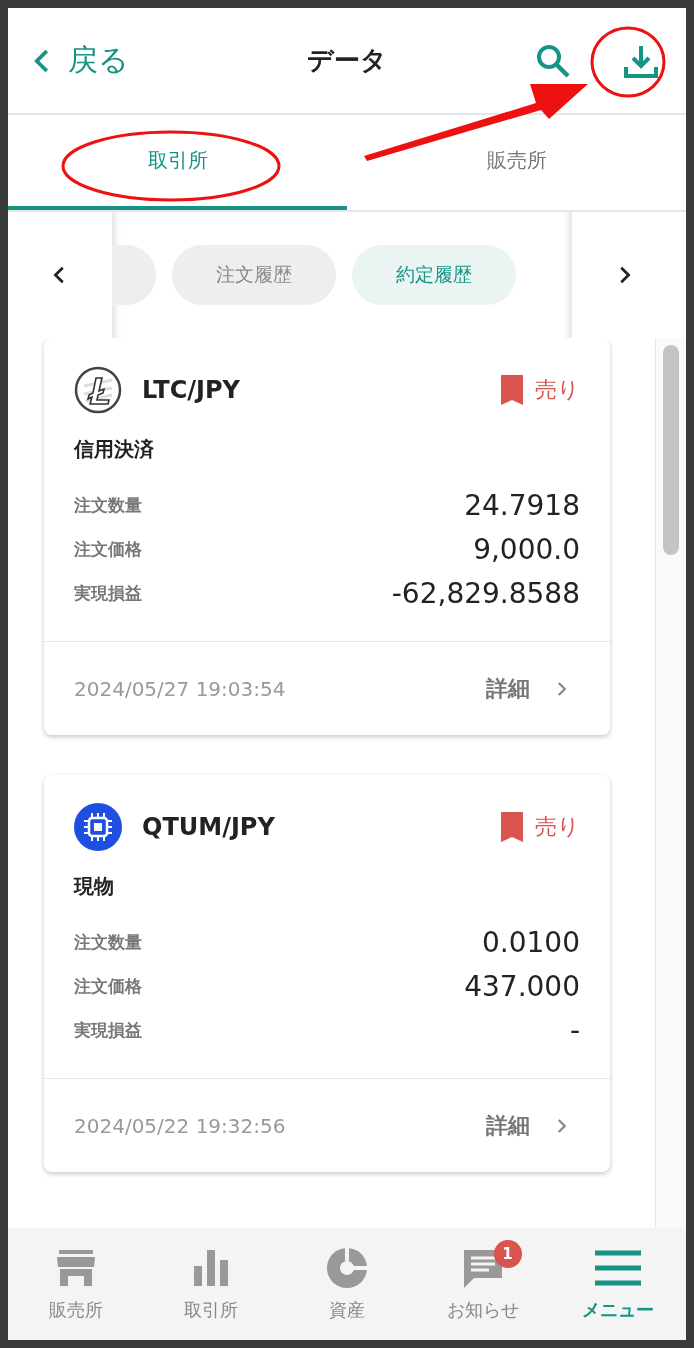 This screenshot has width=694, height=1348. I want to click on nav-item: 販売所, so click(76, 1284).